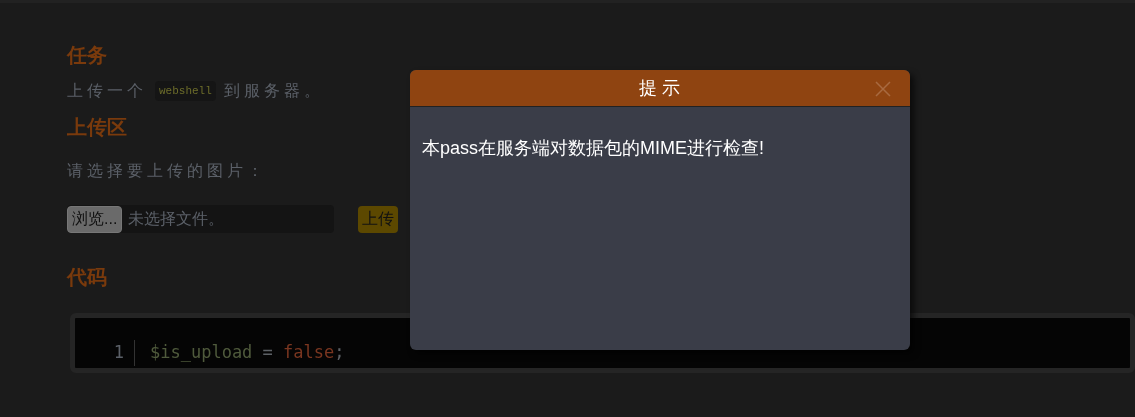 The height and width of the screenshot is (417, 1135). Describe the element at coordinates (105, 353) in the screenshot. I see `line-number: 1` at that location.